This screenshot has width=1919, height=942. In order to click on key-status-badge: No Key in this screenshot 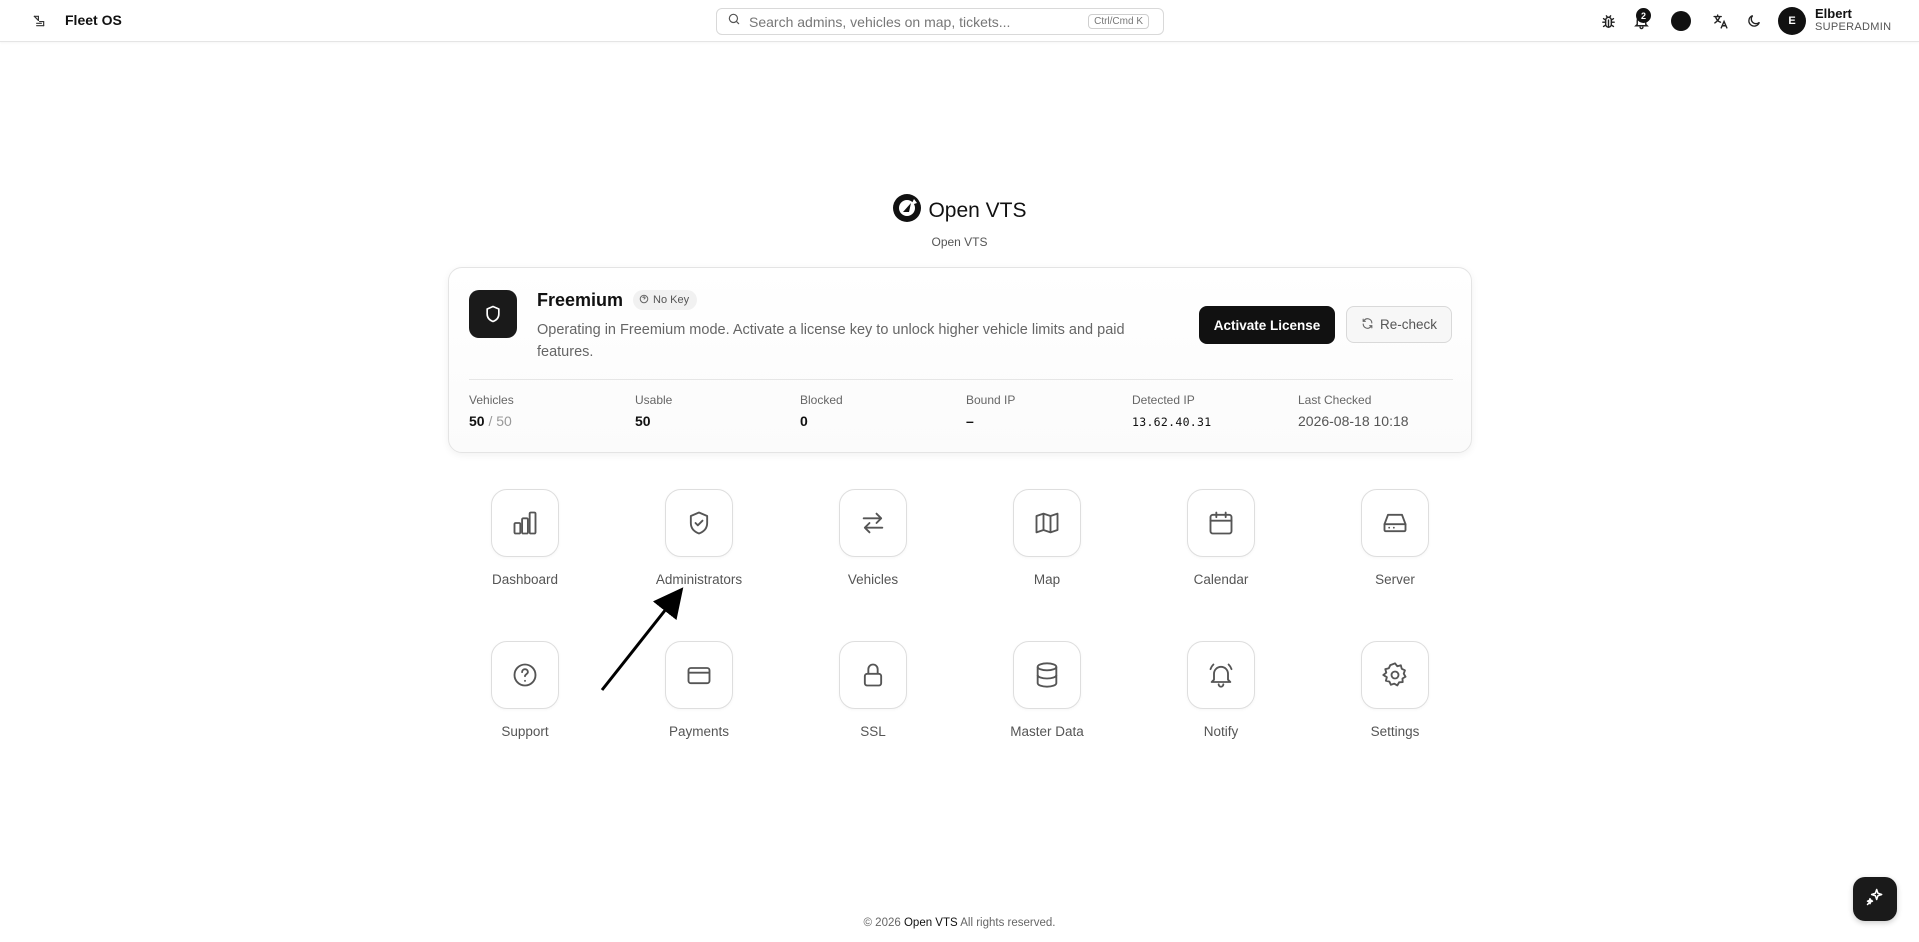, I will do `click(665, 300)`.